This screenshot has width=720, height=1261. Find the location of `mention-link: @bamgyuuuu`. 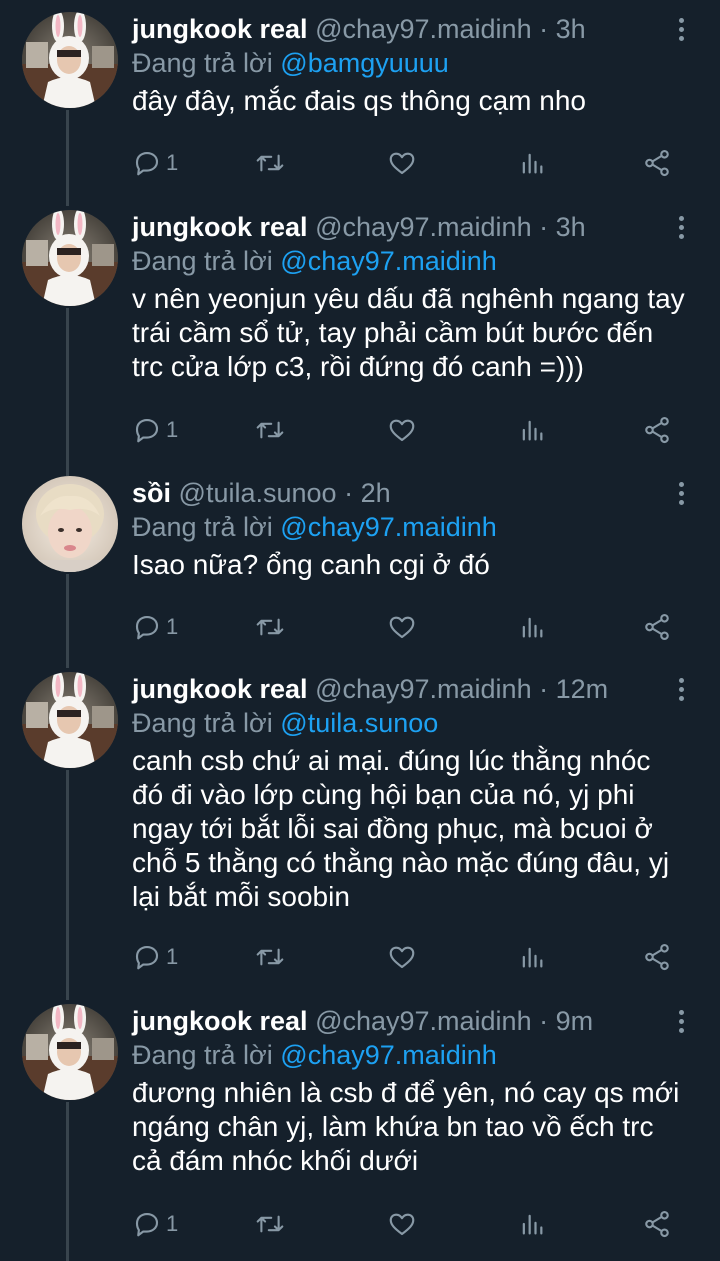

mention-link: @bamgyuuuu is located at coordinates (364, 63).